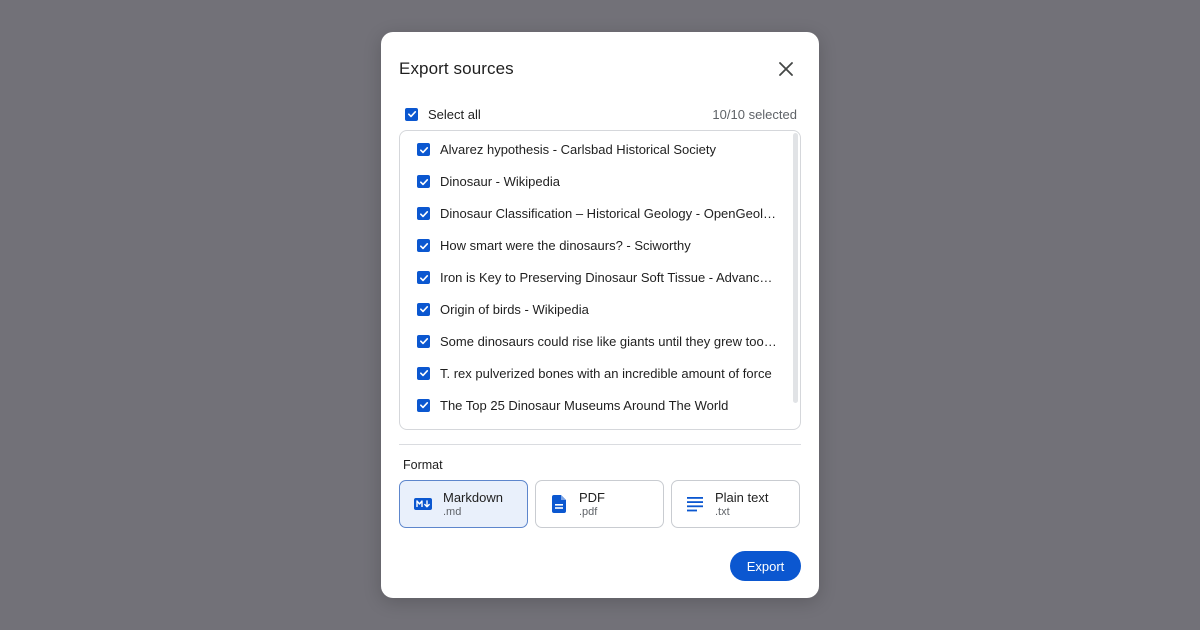 Image resolution: width=1200 pixels, height=630 pixels. I want to click on format-name: Plain text, so click(742, 497).